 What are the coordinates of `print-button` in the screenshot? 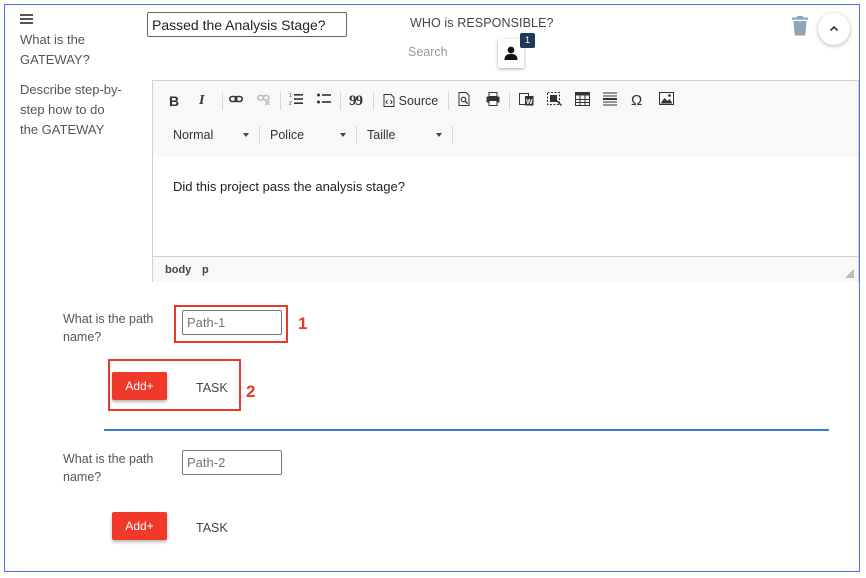 It's located at (493, 101).